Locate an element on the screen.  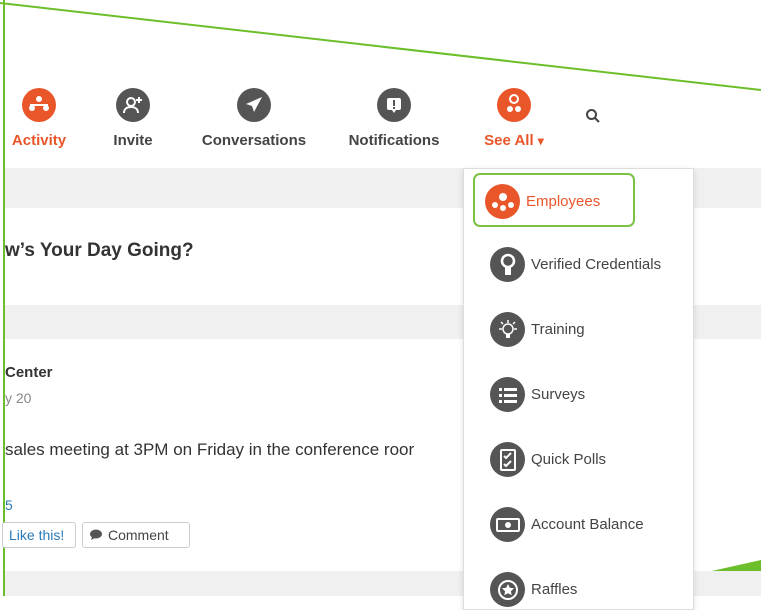
dropdown-item-label: Quick Polls is located at coordinates (569, 459).